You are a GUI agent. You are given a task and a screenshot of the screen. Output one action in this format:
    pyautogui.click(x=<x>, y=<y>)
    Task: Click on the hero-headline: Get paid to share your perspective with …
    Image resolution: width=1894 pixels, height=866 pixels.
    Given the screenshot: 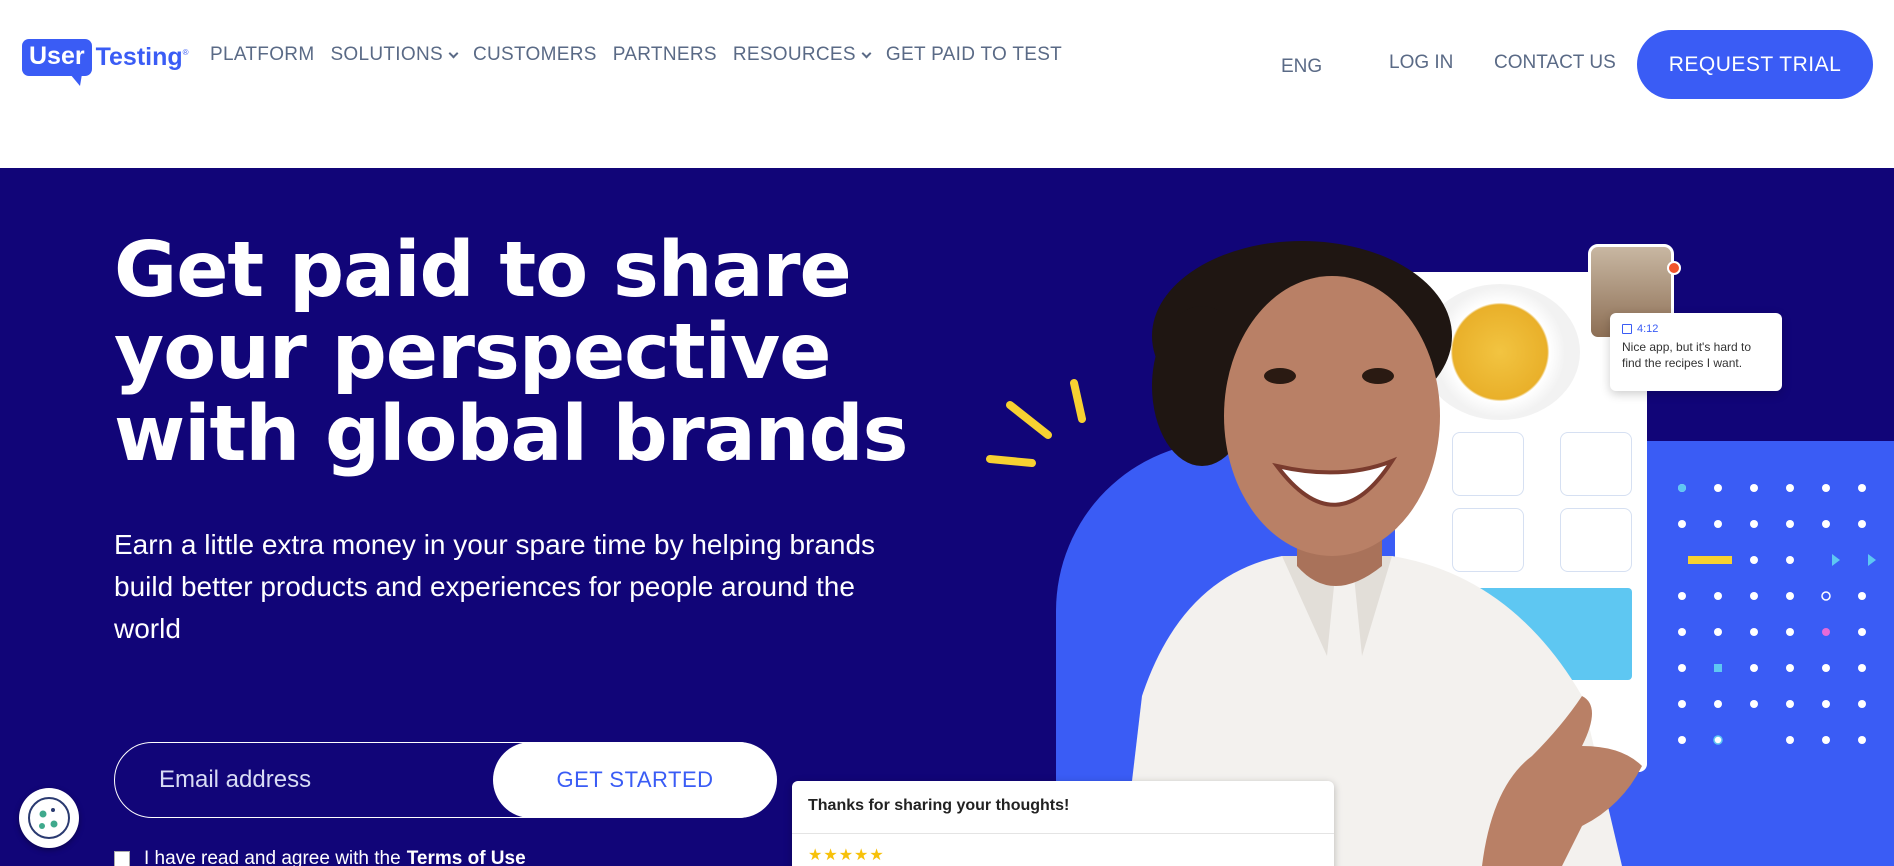 What is the action you would take?
    pyautogui.click(x=524, y=353)
    